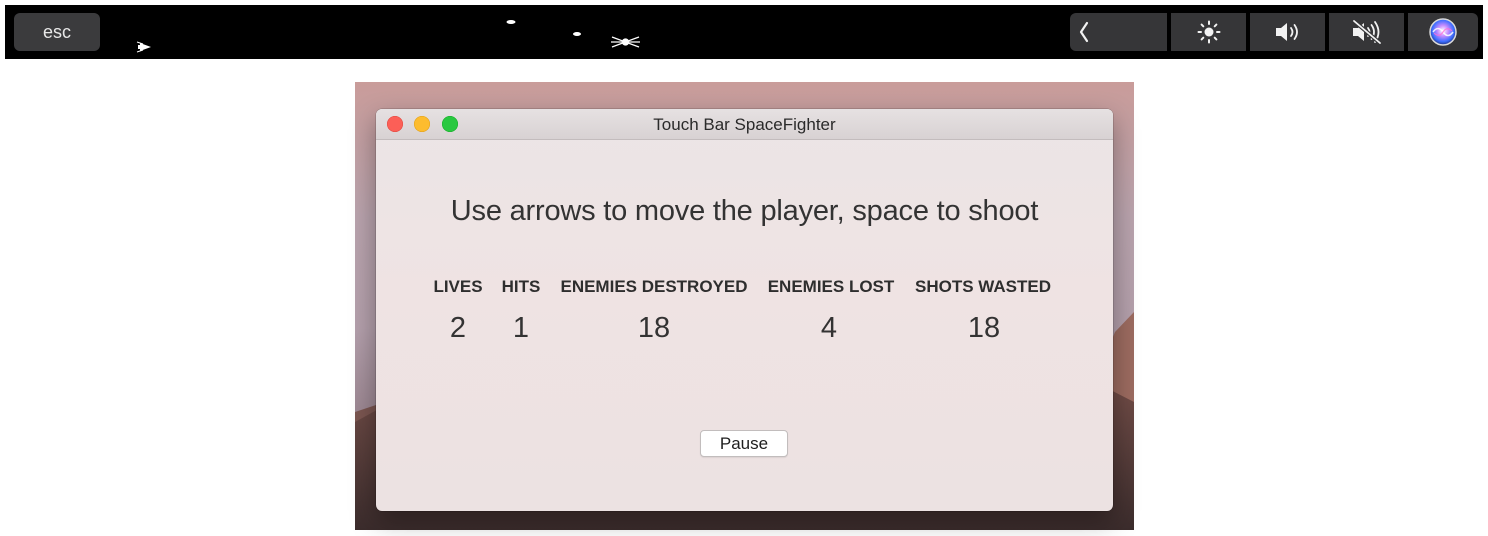  I want to click on window-titlebar: Touch Bar SpaceFighter, so click(744, 124).